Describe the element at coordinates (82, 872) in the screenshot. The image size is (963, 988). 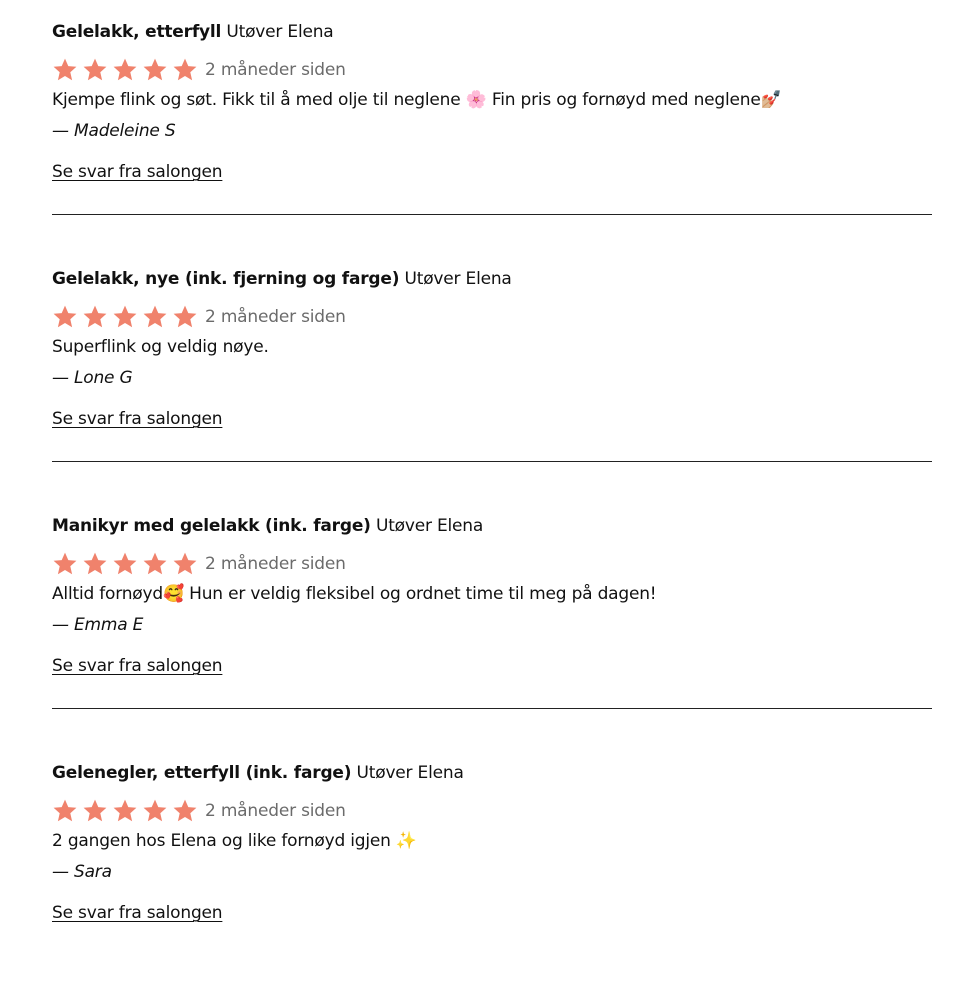
I see `review-author: — Sara` at that location.